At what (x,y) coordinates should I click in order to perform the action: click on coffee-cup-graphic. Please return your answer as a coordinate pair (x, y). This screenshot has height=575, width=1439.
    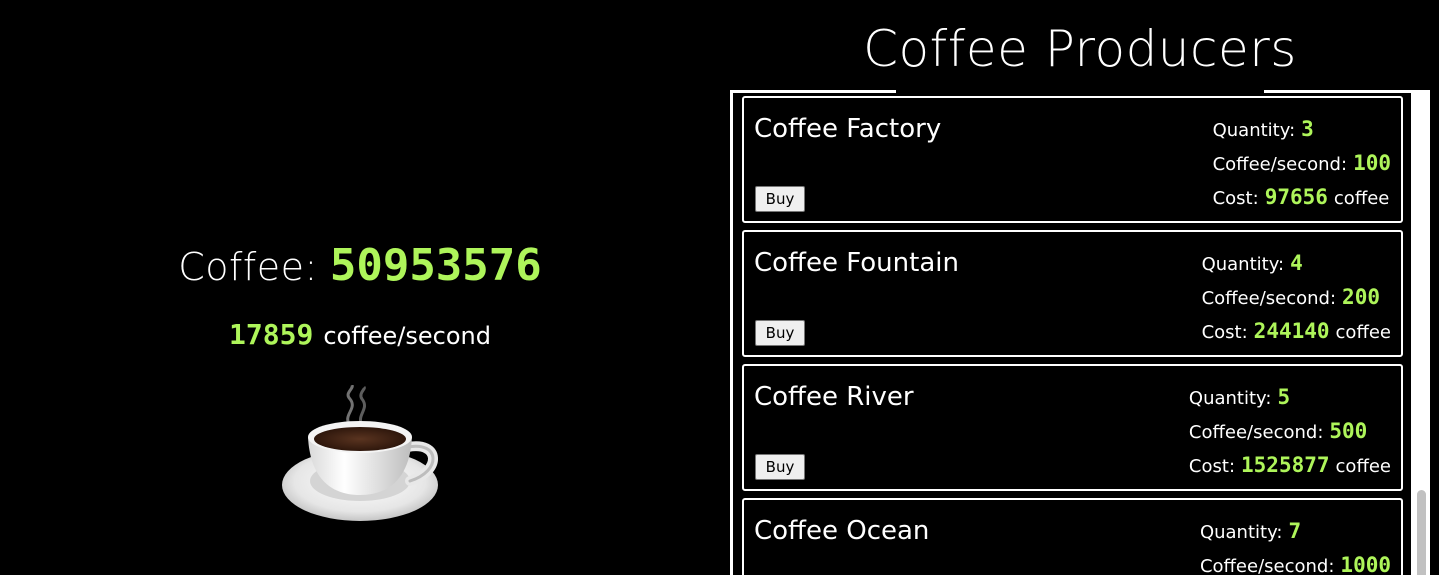
    Looking at the image, I should click on (360, 452).